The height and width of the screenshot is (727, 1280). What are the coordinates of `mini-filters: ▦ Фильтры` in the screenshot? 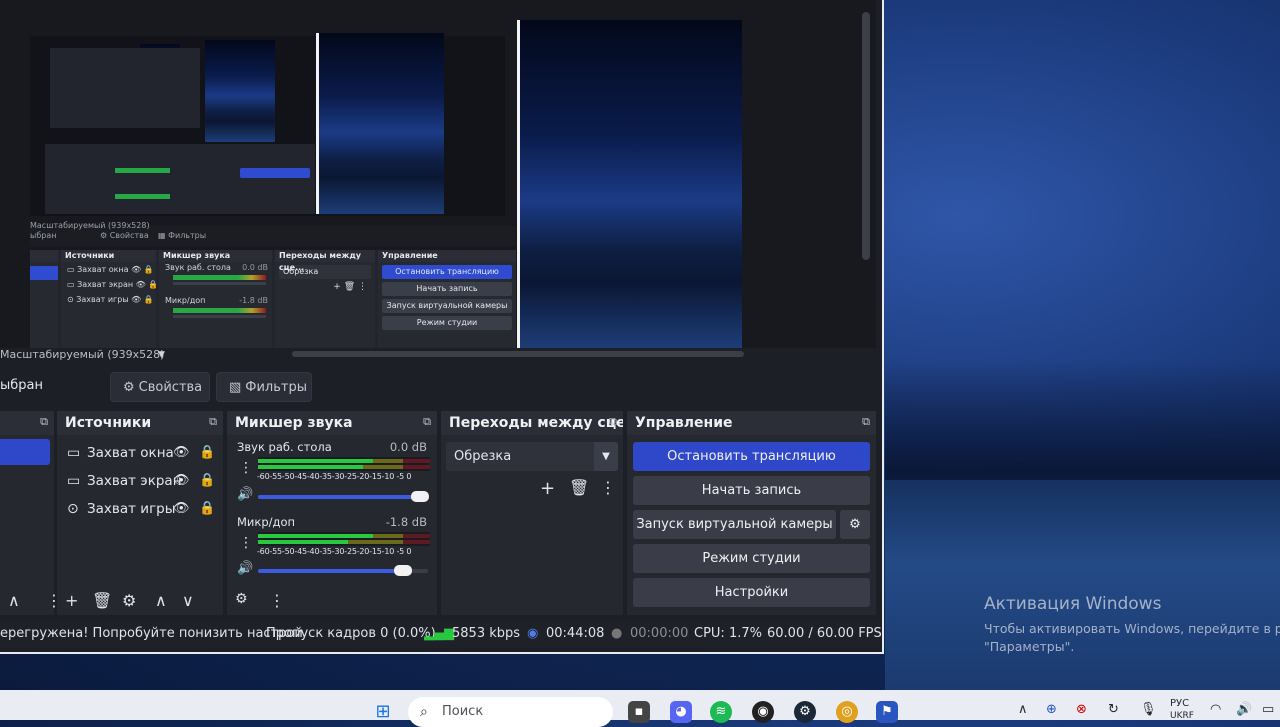 It's located at (182, 235).